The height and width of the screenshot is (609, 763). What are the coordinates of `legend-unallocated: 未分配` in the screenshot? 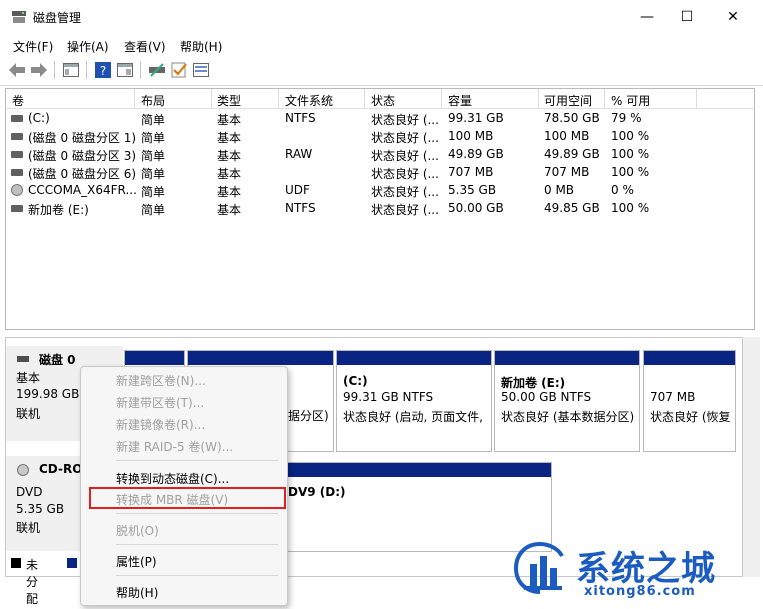 It's located at (32, 582).